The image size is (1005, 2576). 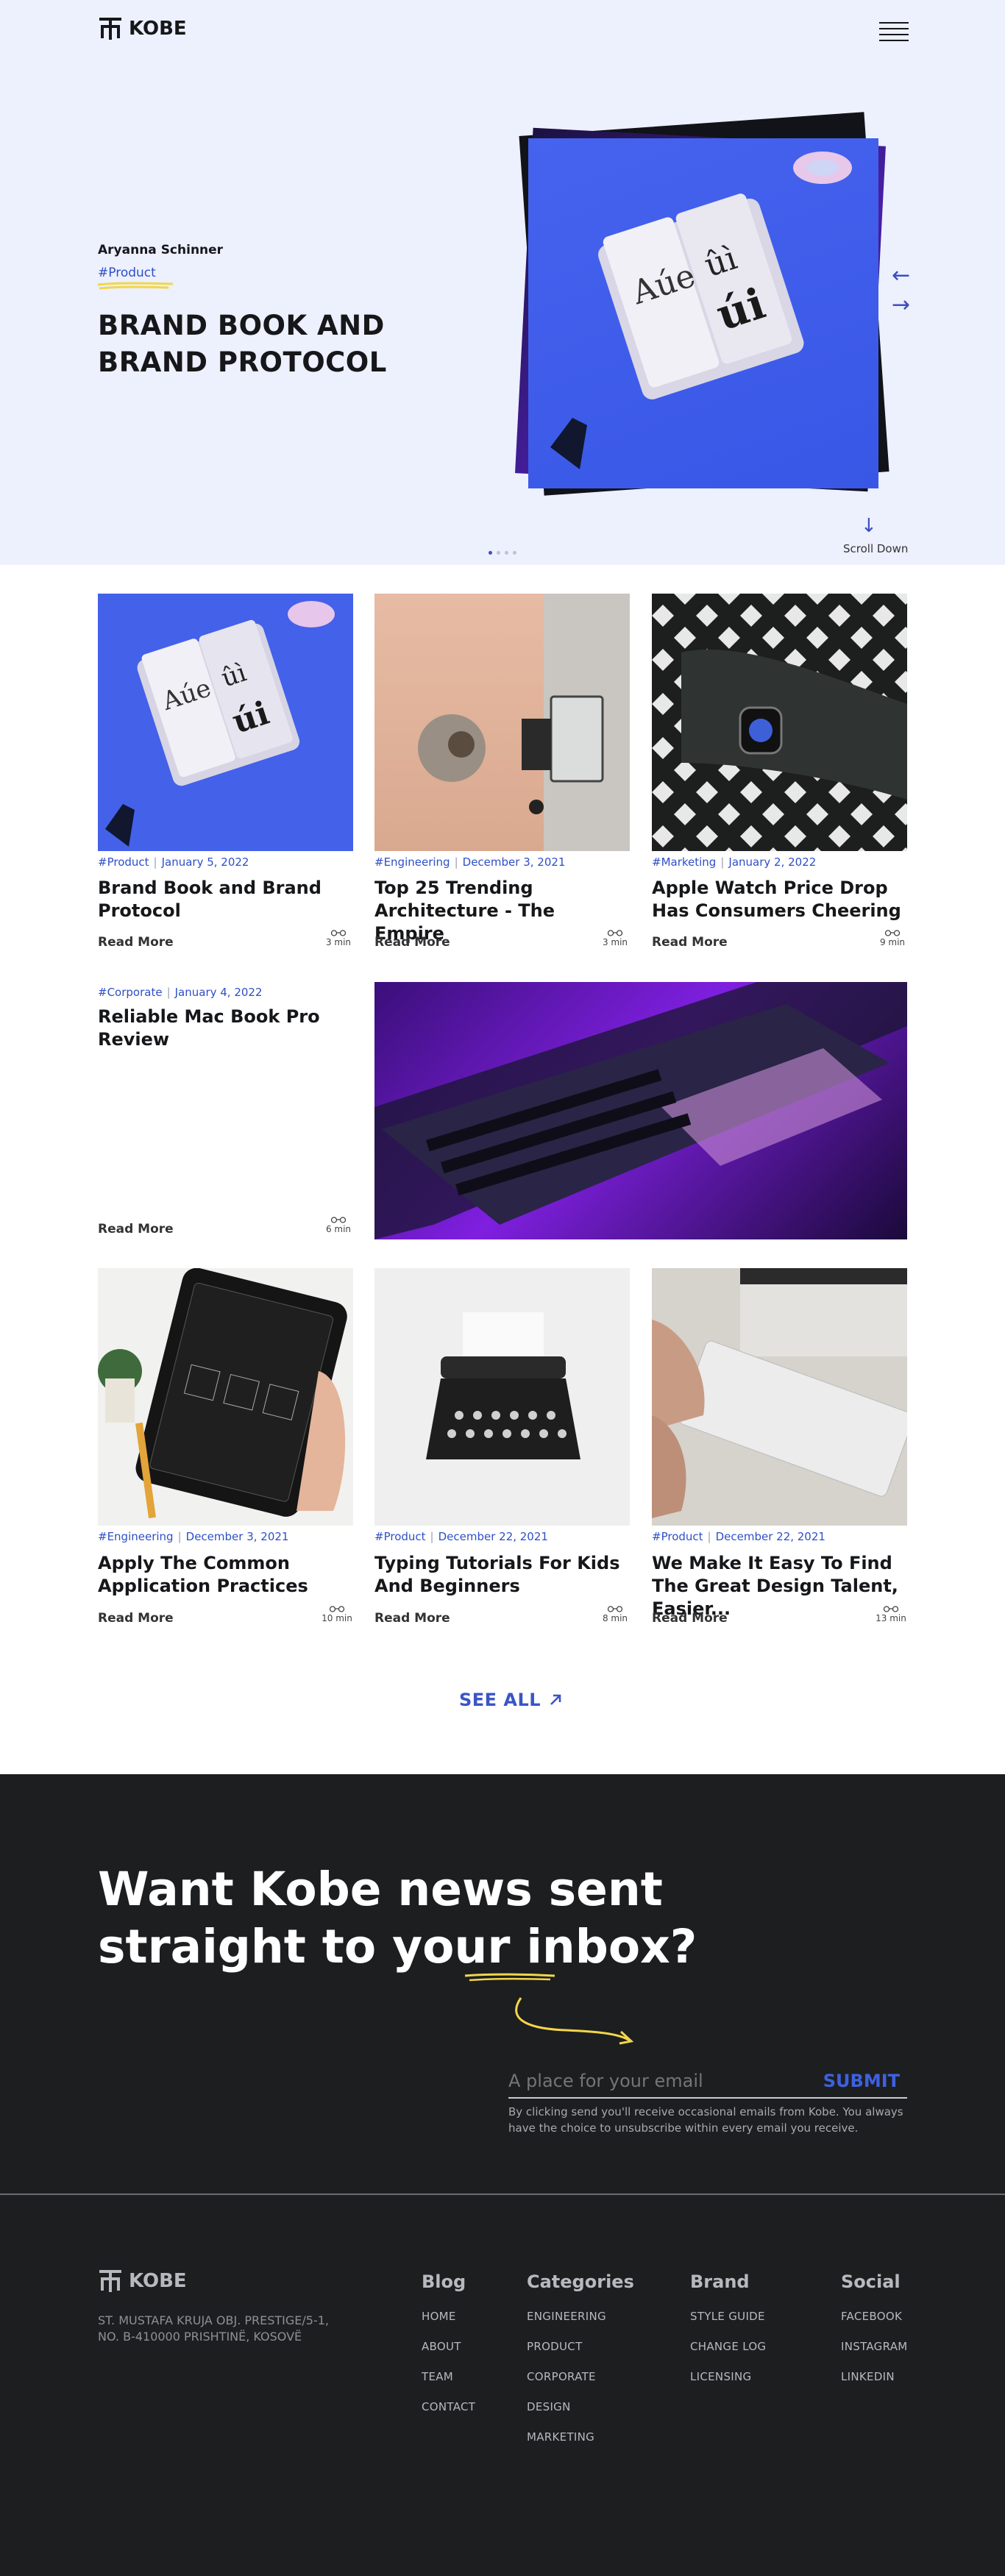 I want to click on address-line: ST. MUSTAFA KRUJA OBJ. PRESTIGE/5-1,, so click(x=214, y=2320).